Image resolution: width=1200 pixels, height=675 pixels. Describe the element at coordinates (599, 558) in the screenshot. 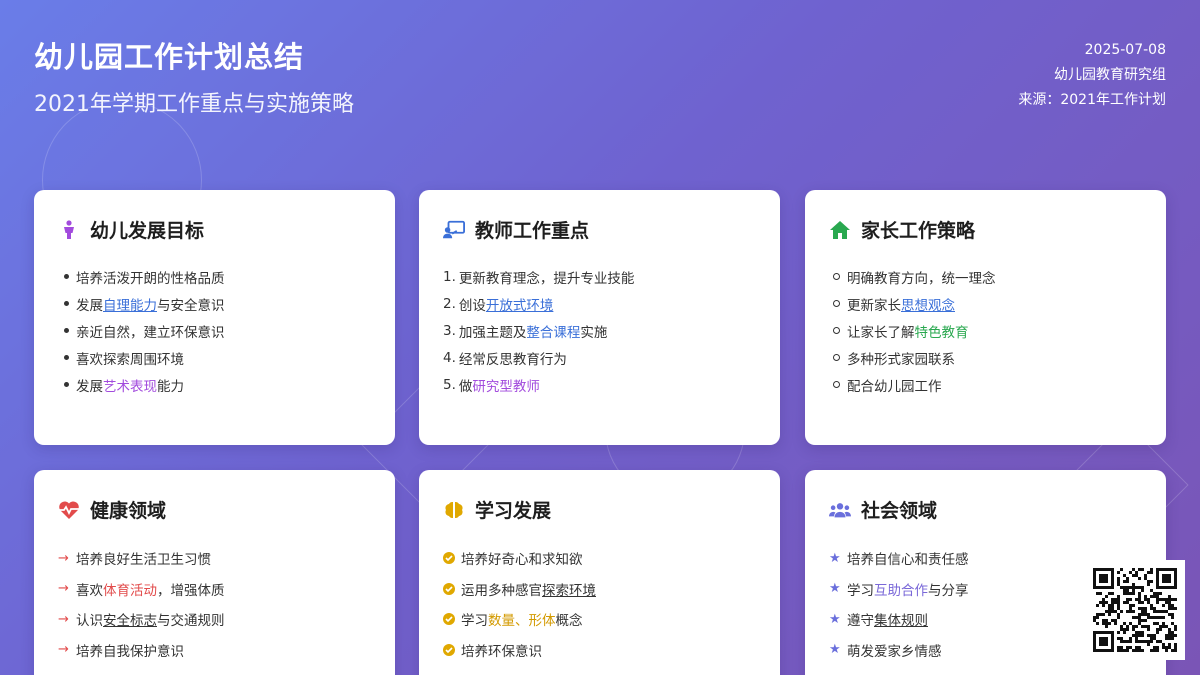

I see `list-item: 培养好奇心和求知欲` at that location.